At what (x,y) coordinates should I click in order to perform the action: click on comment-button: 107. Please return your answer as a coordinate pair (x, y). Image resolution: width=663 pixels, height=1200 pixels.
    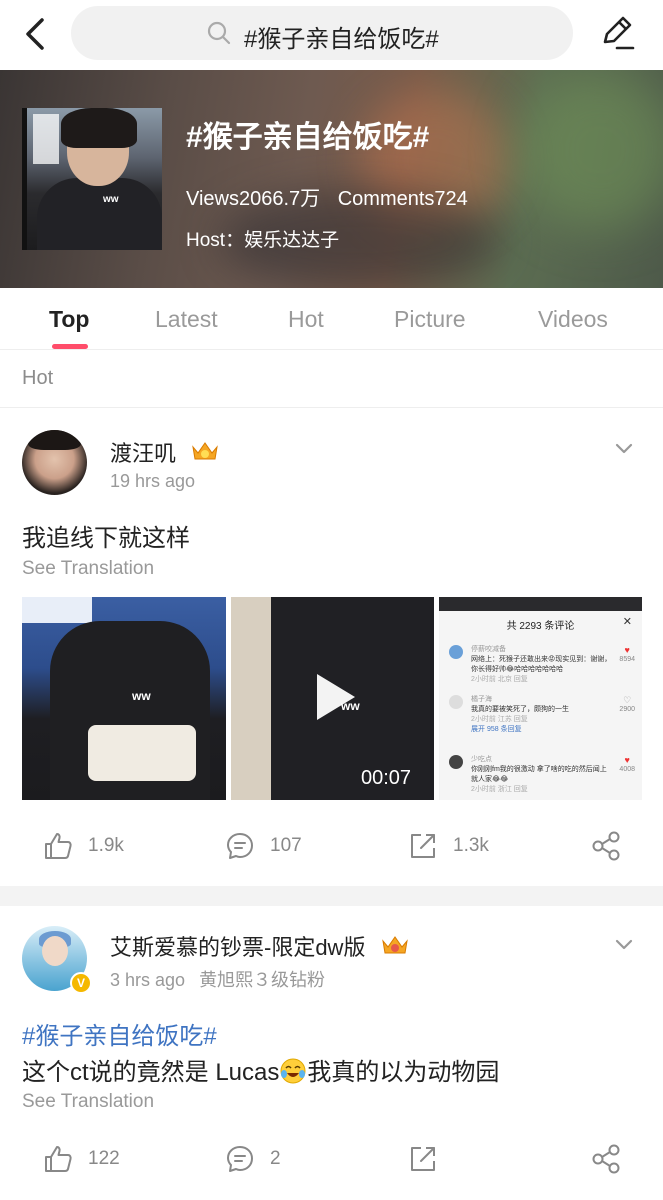
    Looking at the image, I should click on (263, 846).